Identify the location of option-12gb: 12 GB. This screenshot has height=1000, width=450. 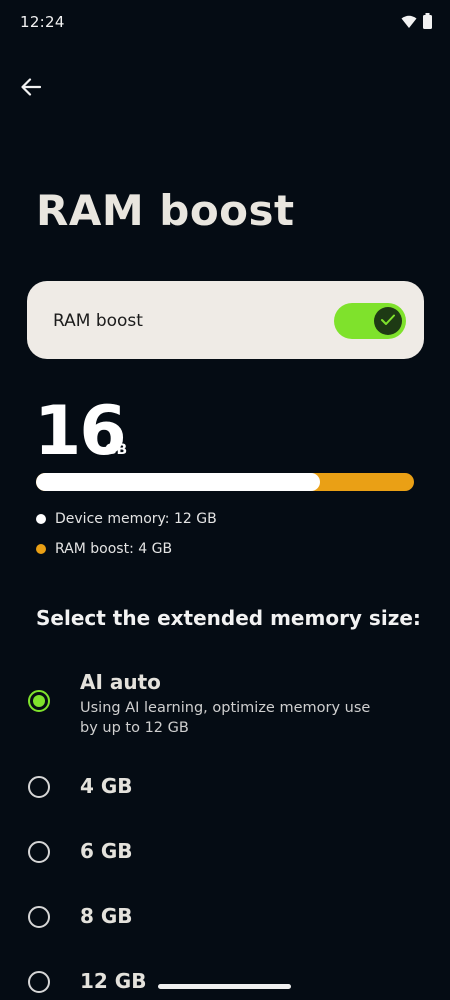
(225, 982).